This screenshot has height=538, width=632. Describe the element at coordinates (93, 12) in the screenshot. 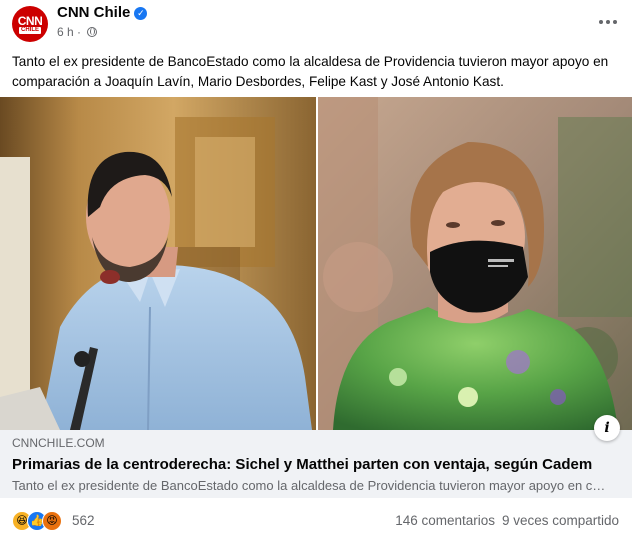

I see `page-name: CNN Chile` at that location.